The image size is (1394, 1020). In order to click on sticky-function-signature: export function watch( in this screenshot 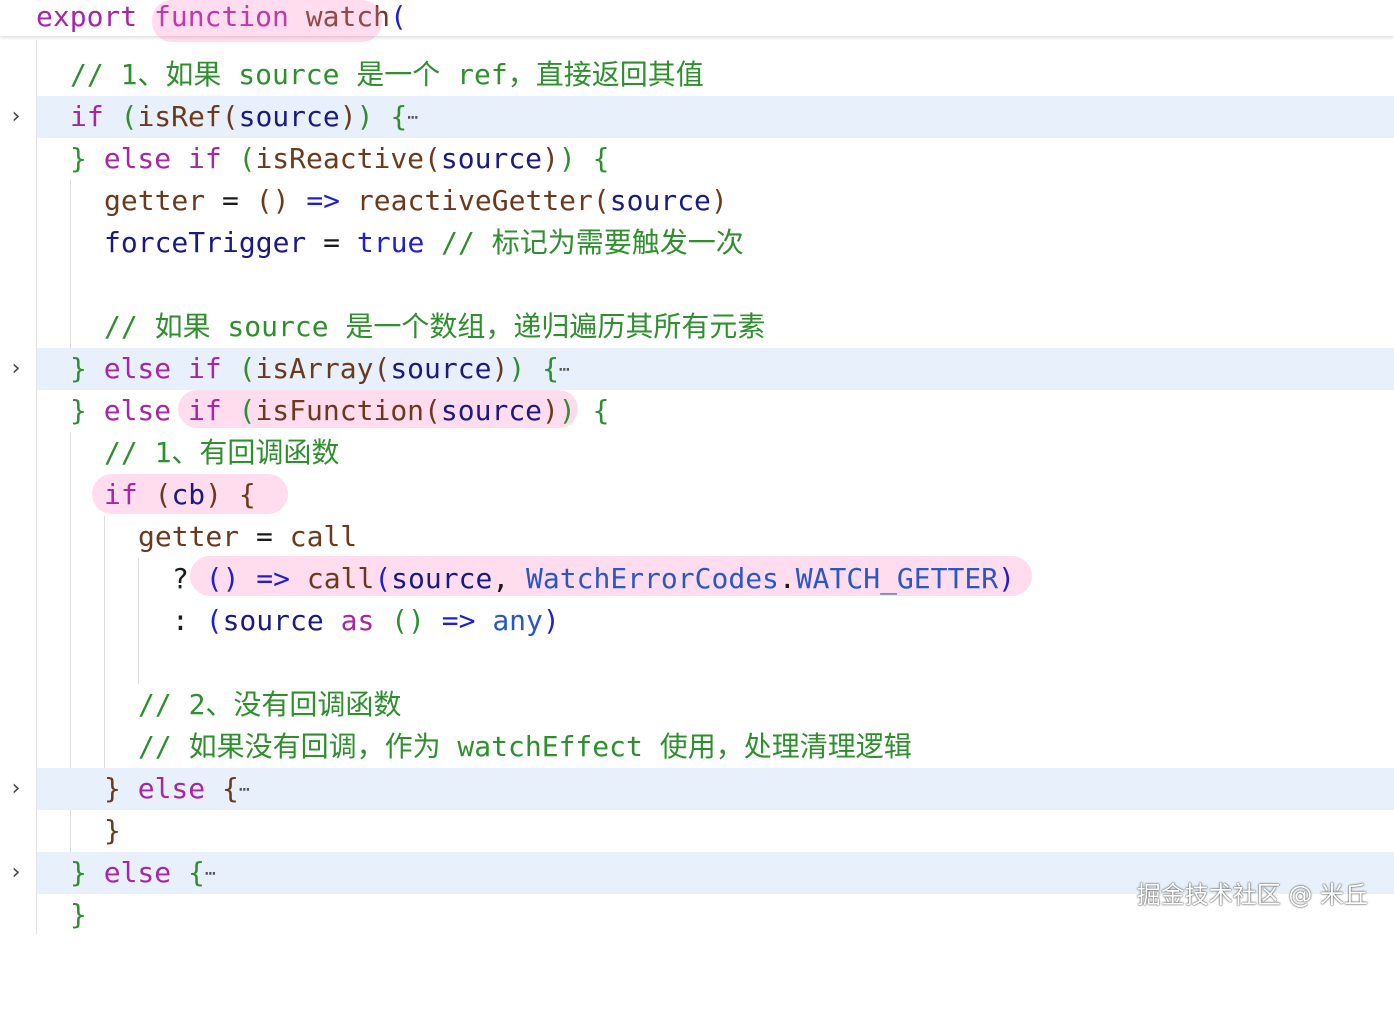, I will do `click(221, 19)`.